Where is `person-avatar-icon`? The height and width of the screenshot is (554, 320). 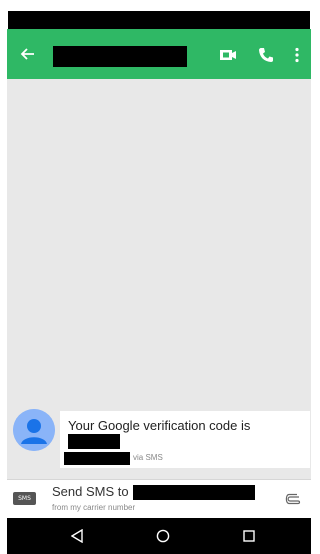 person-avatar-icon is located at coordinates (34, 430).